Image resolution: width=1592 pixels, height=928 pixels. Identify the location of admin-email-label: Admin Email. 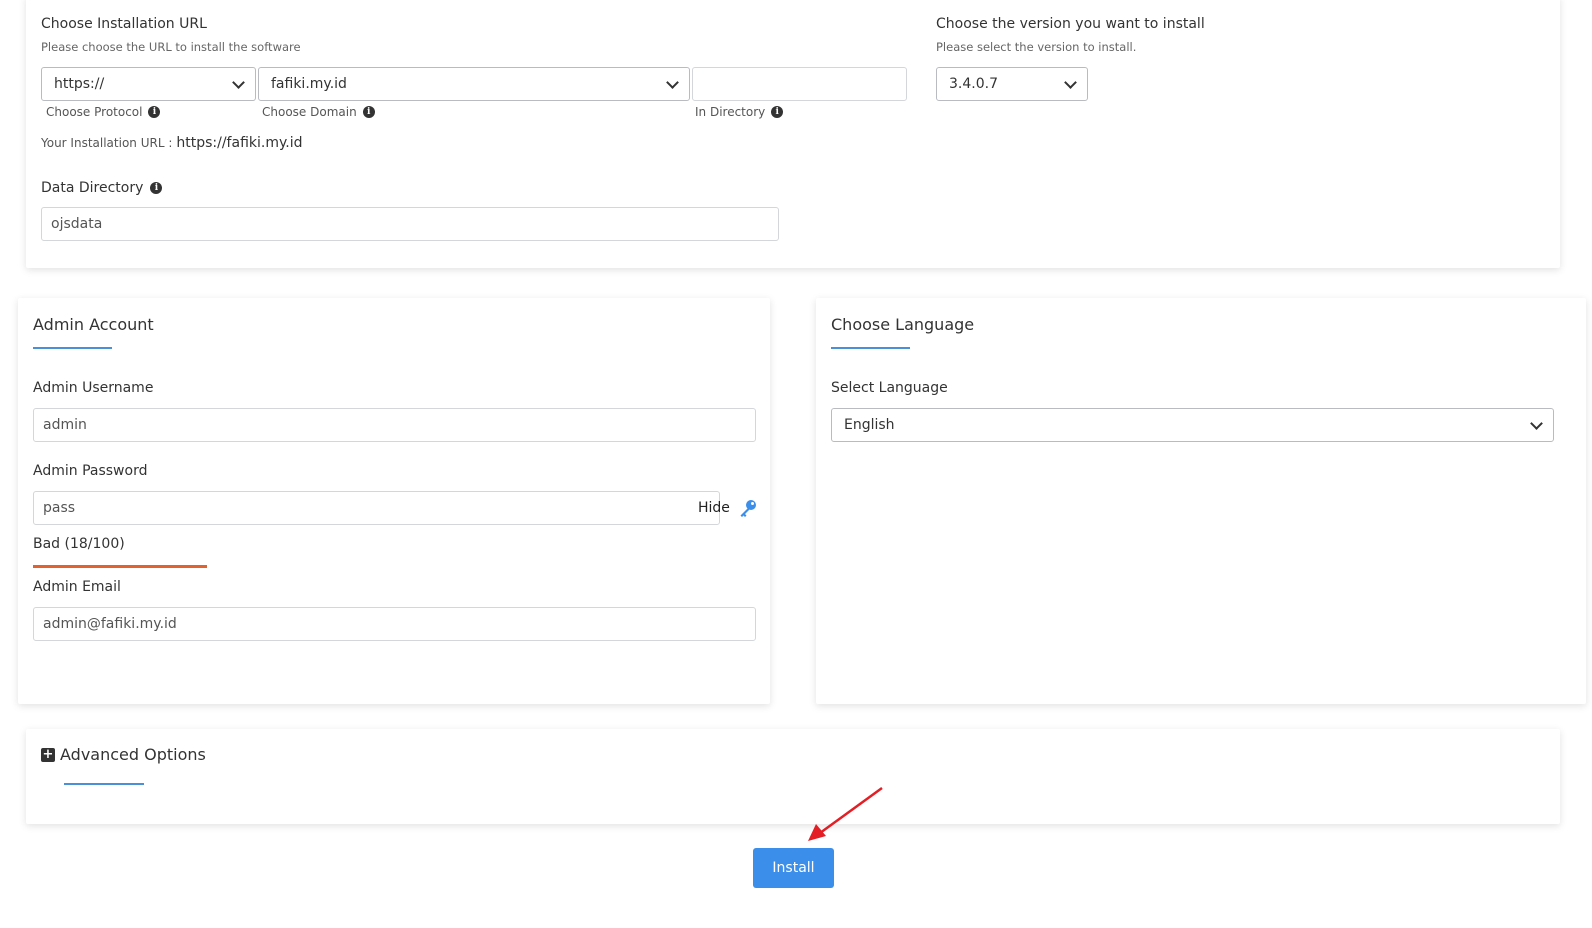
(77, 587).